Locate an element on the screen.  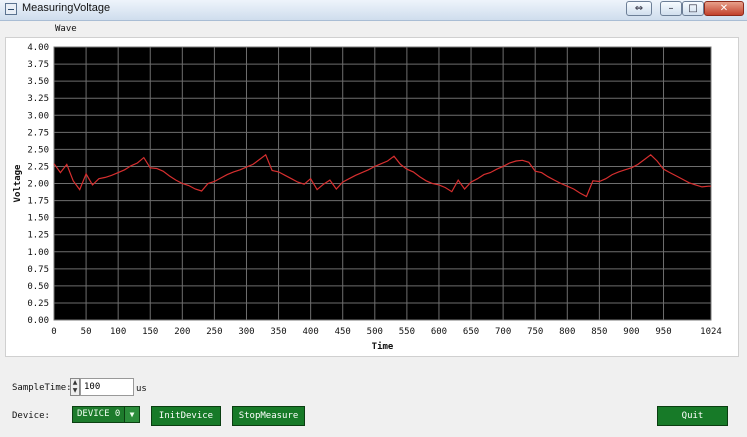
y-tick-label: 3.25 is located at coordinates (38, 99).